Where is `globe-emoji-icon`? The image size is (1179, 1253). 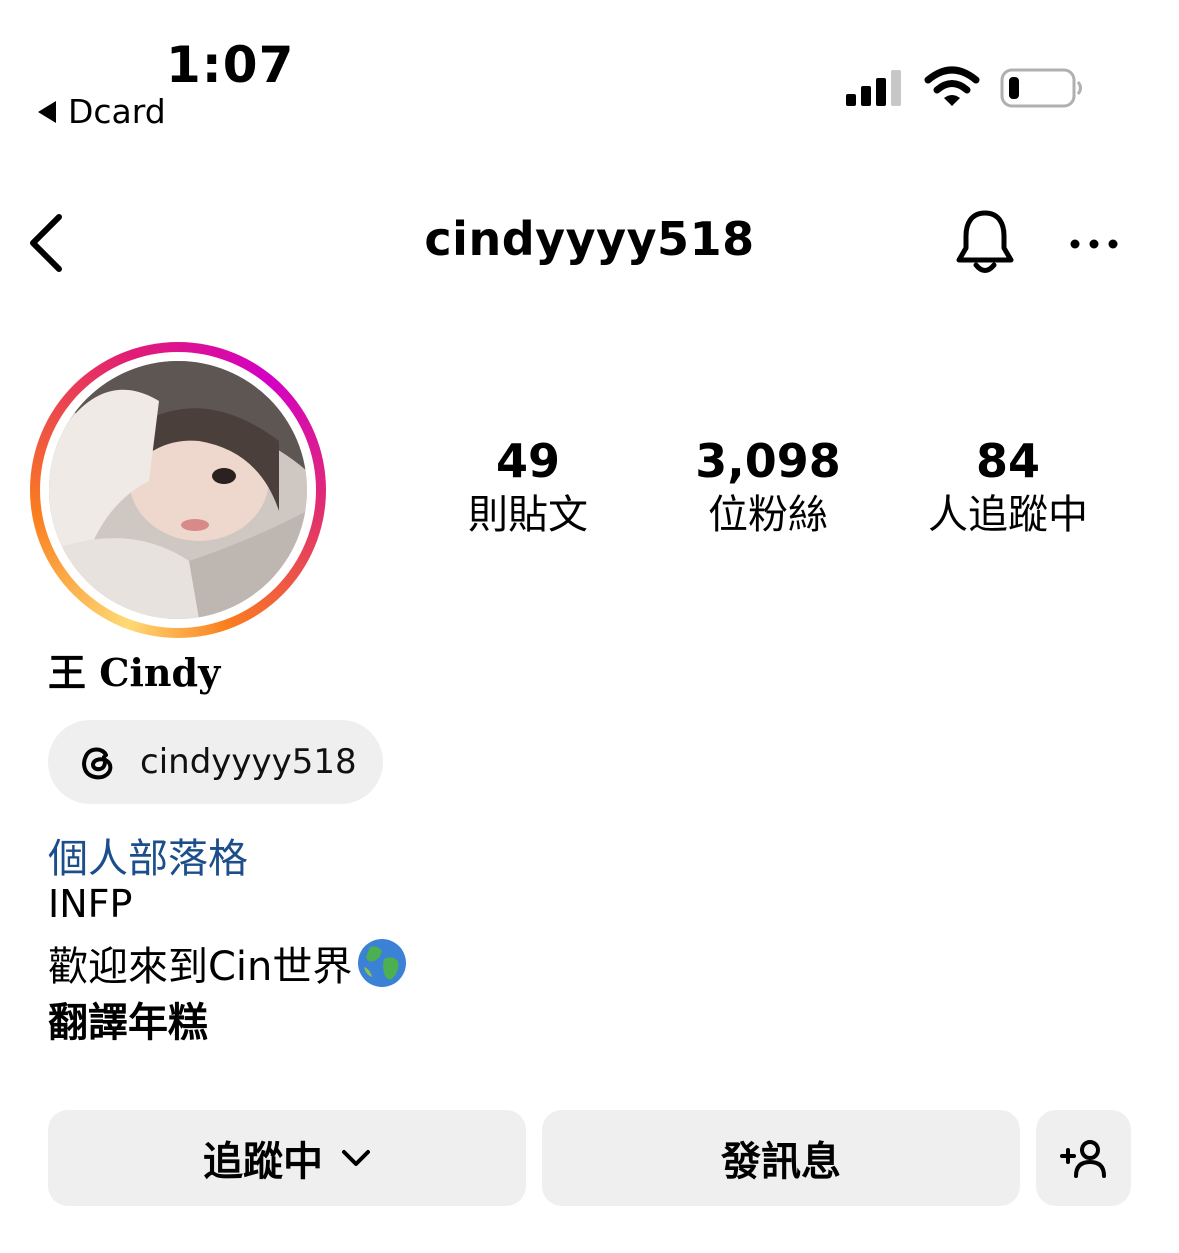 globe-emoji-icon is located at coordinates (382, 963).